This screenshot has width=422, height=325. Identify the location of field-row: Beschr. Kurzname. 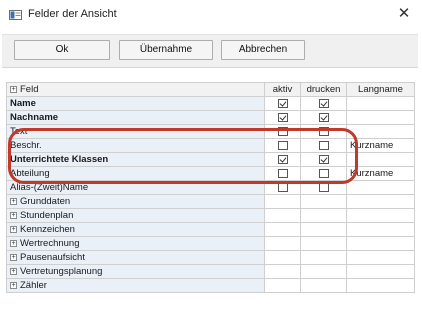
(210, 145).